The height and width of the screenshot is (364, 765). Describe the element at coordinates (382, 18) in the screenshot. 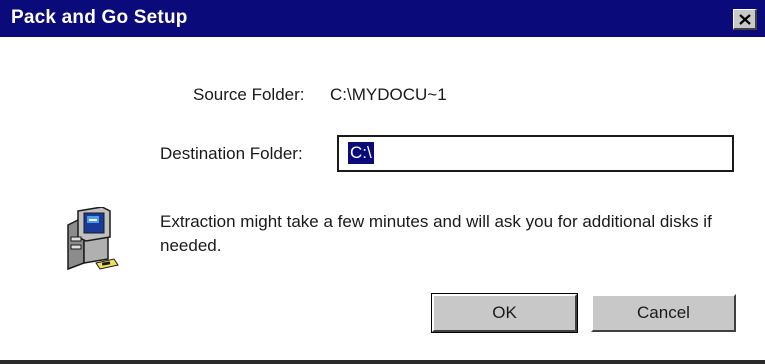

I see `title-bar: Pack and Go Setup` at that location.